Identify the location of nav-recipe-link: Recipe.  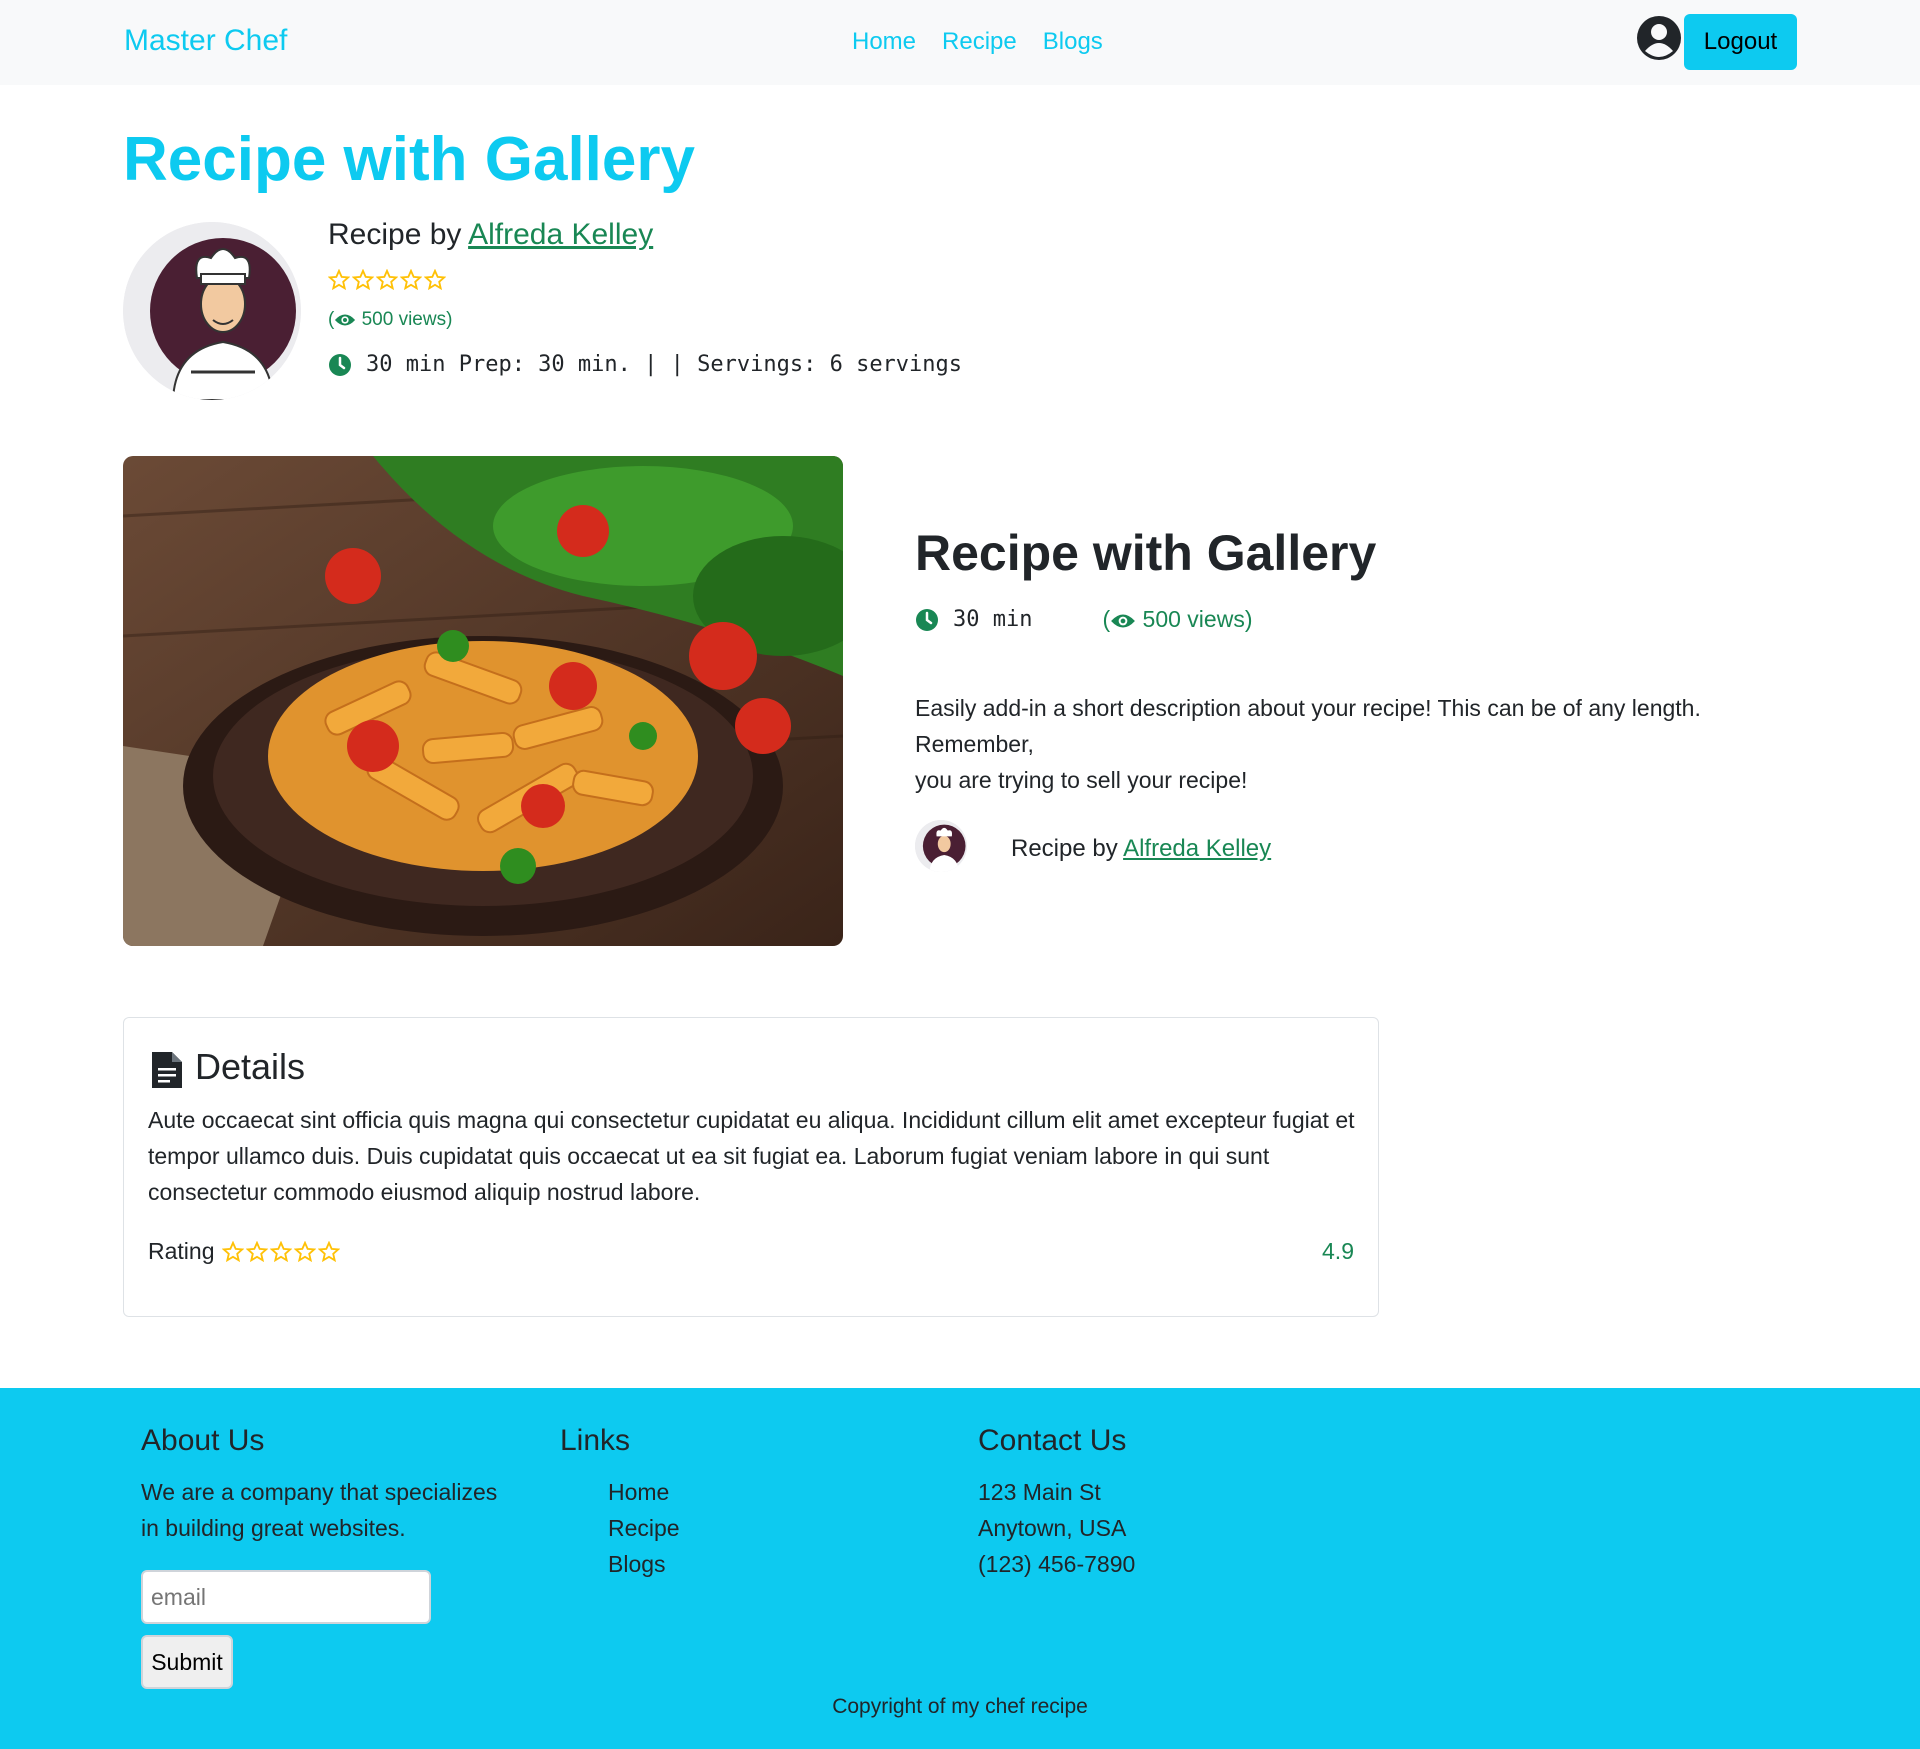
(979, 42).